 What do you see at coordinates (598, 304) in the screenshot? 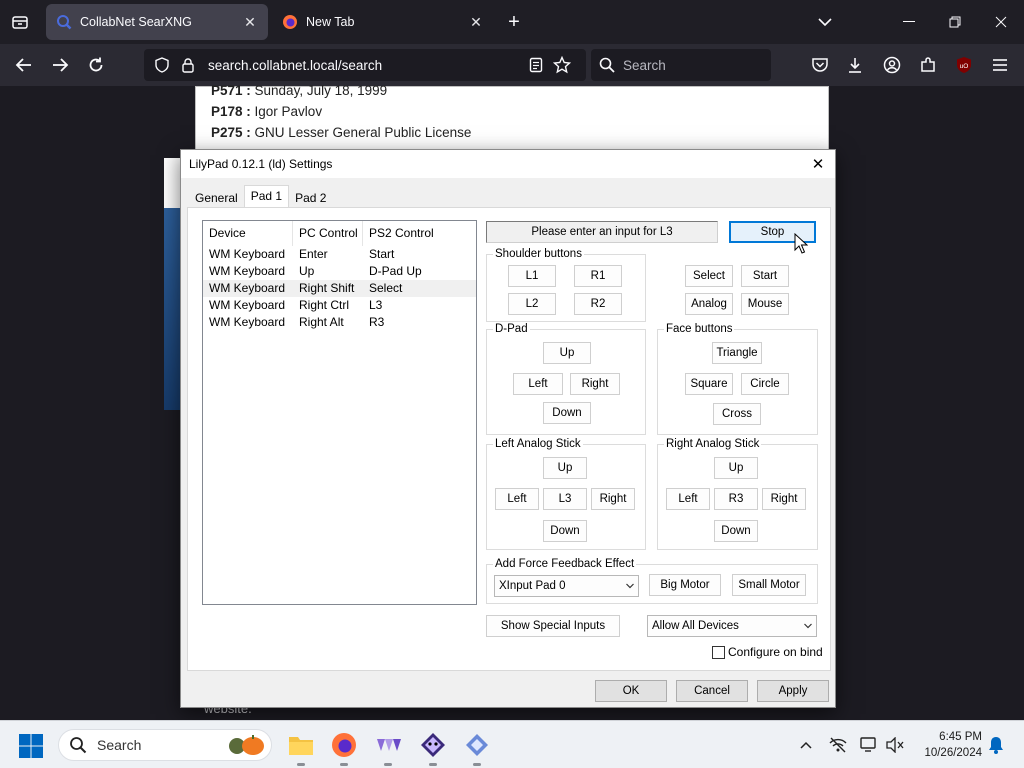
I see `r2-button: R2` at bounding box center [598, 304].